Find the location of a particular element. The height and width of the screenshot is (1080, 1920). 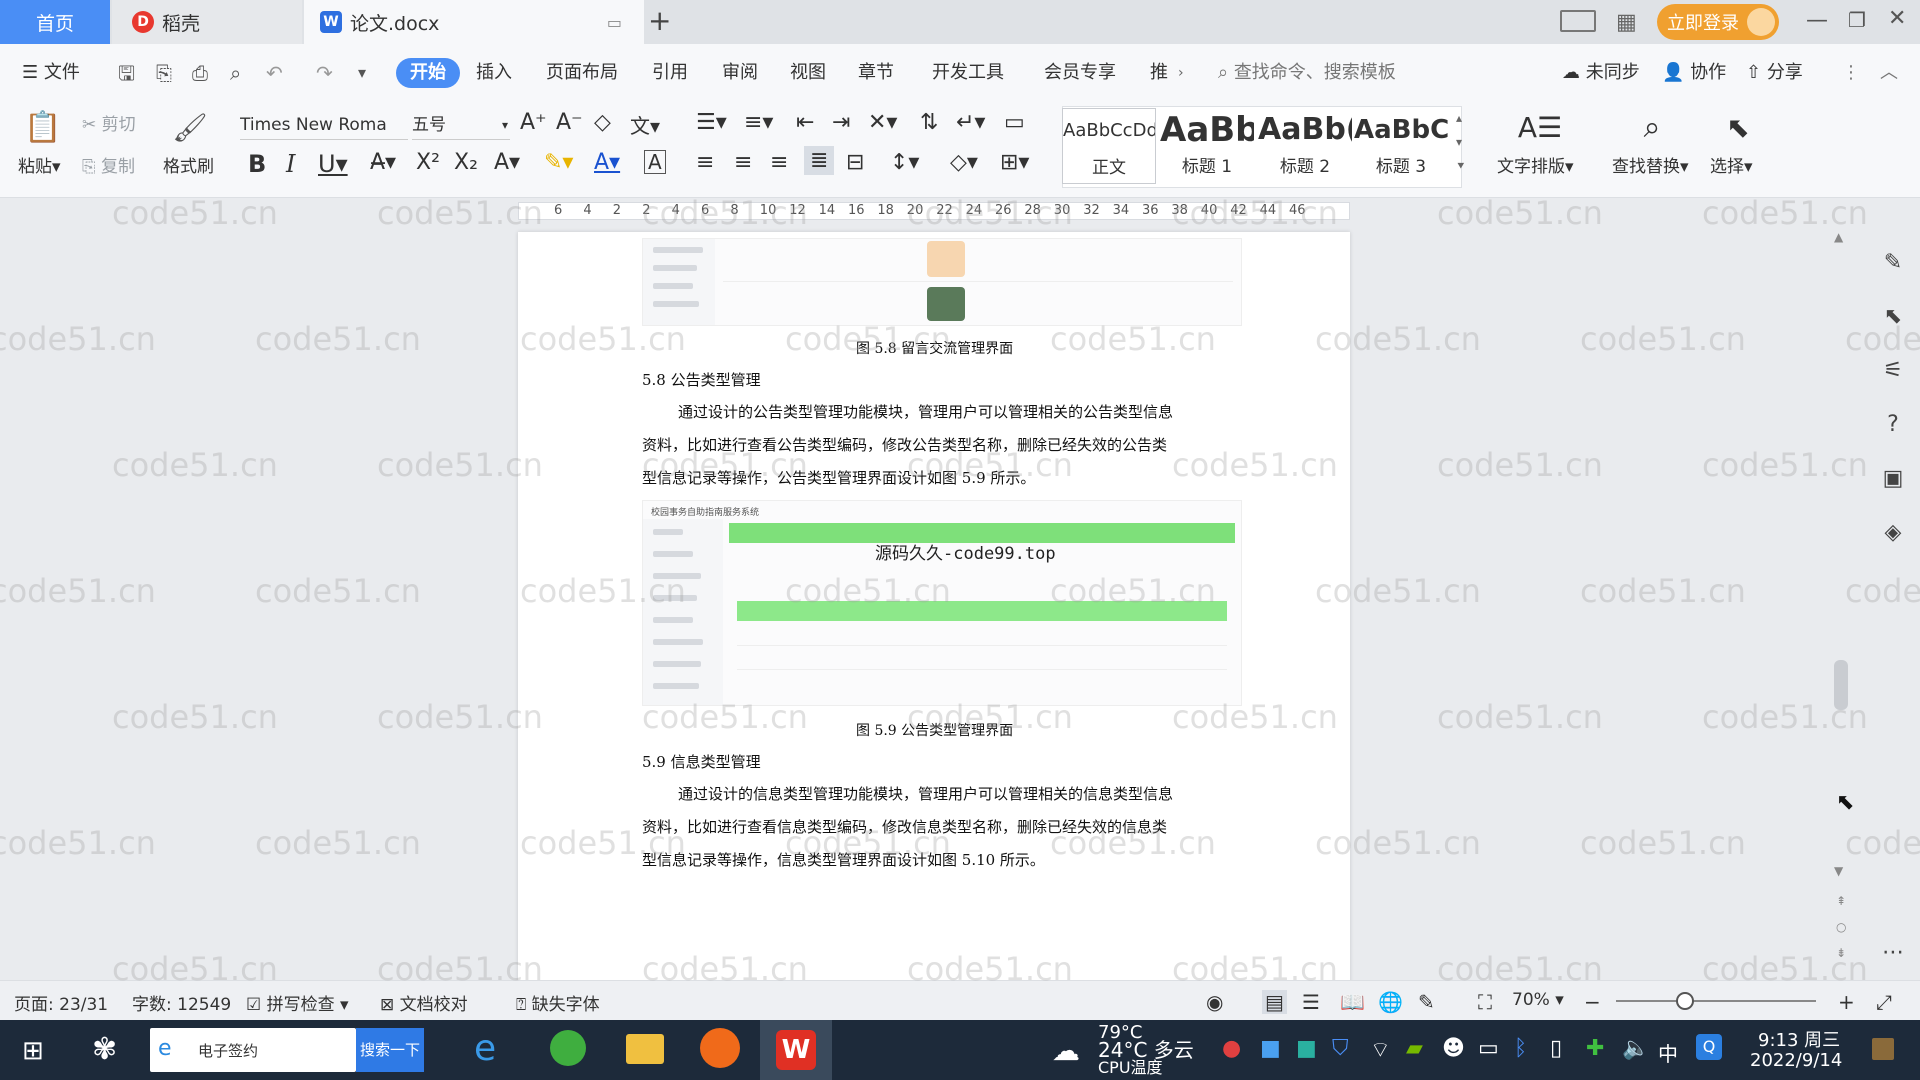

tab-review: 审阅 is located at coordinates (740, 73).